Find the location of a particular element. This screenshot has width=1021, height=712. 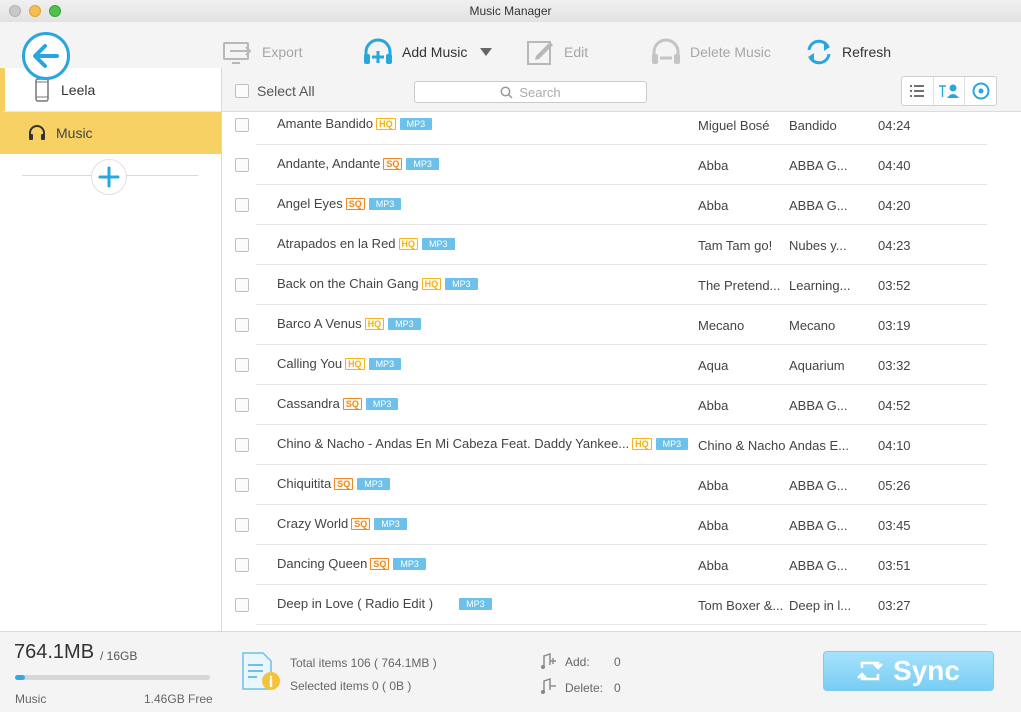

artist-view-icon is located at coordinates (949, 91).